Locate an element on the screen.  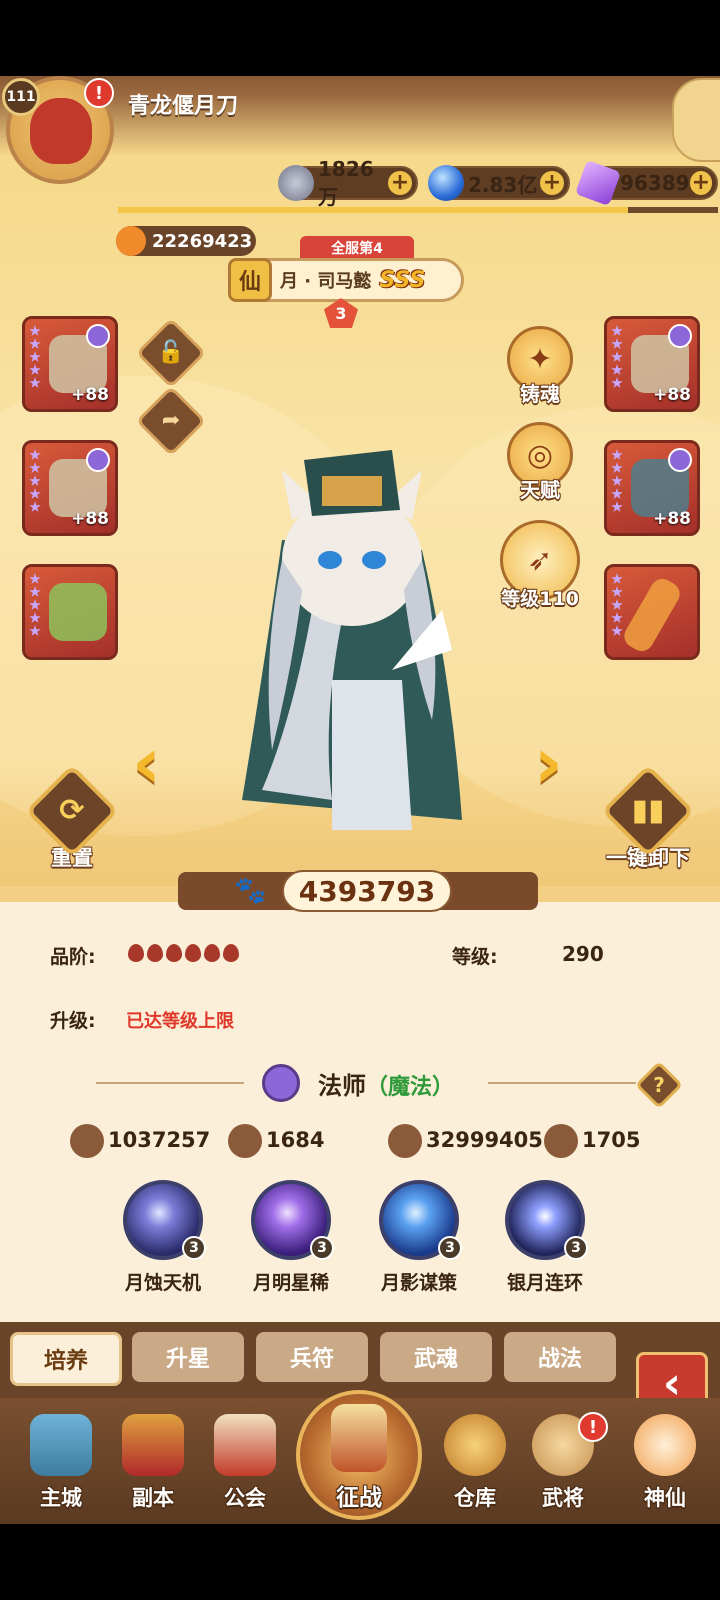
combat-power-value: 4393793 is located at coordinates (367, 891).